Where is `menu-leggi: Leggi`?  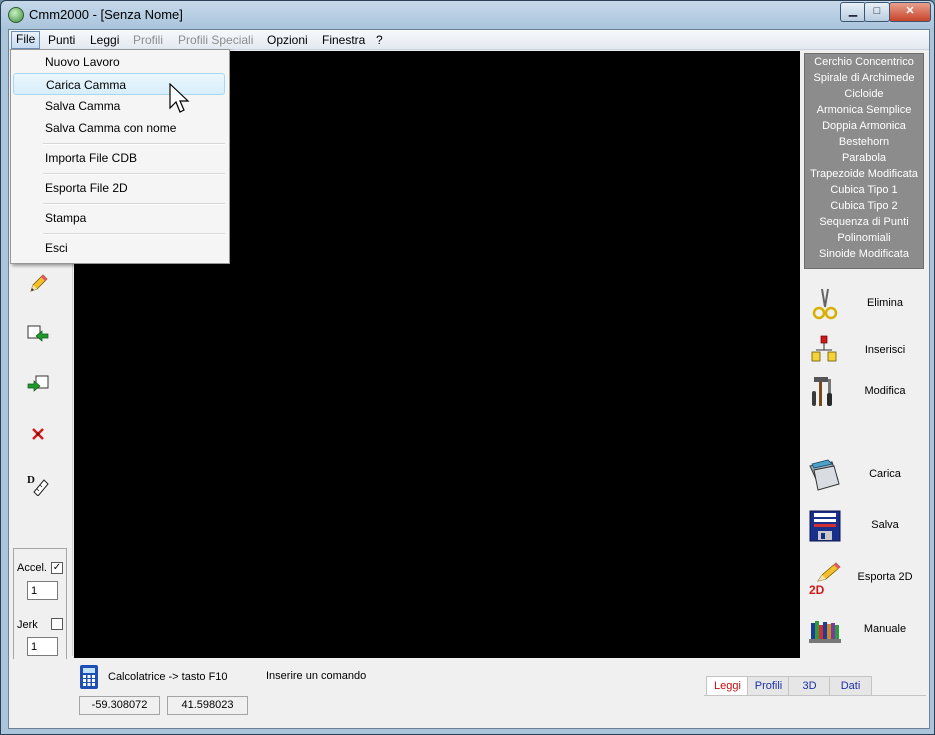 menu-leggi: Leggi is located at coordinates (104, 40).